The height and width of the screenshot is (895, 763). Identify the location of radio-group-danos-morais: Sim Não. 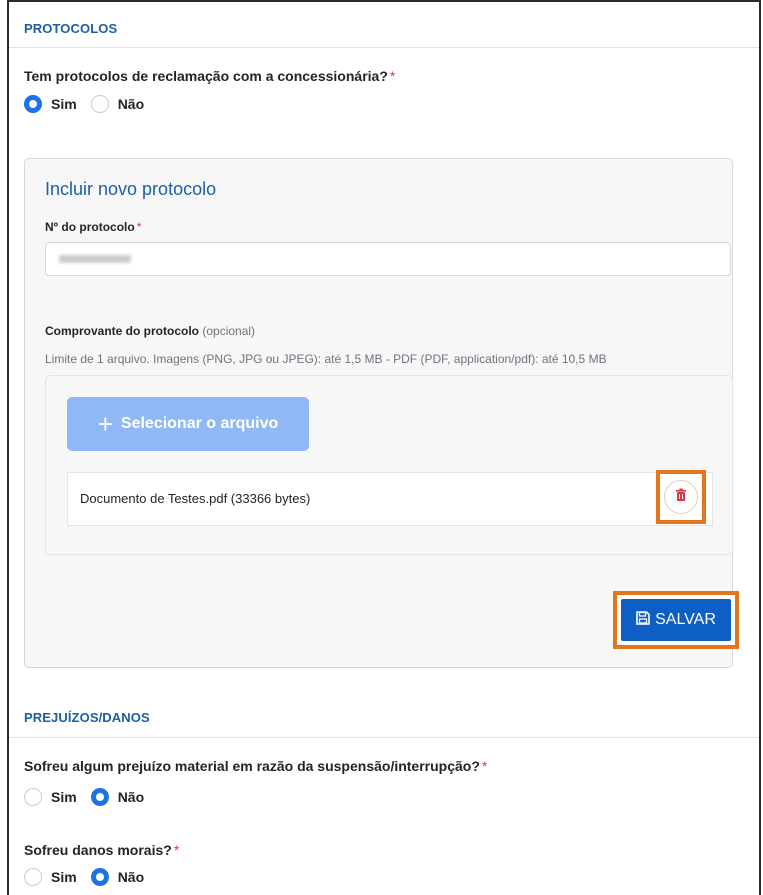
(91, 877).